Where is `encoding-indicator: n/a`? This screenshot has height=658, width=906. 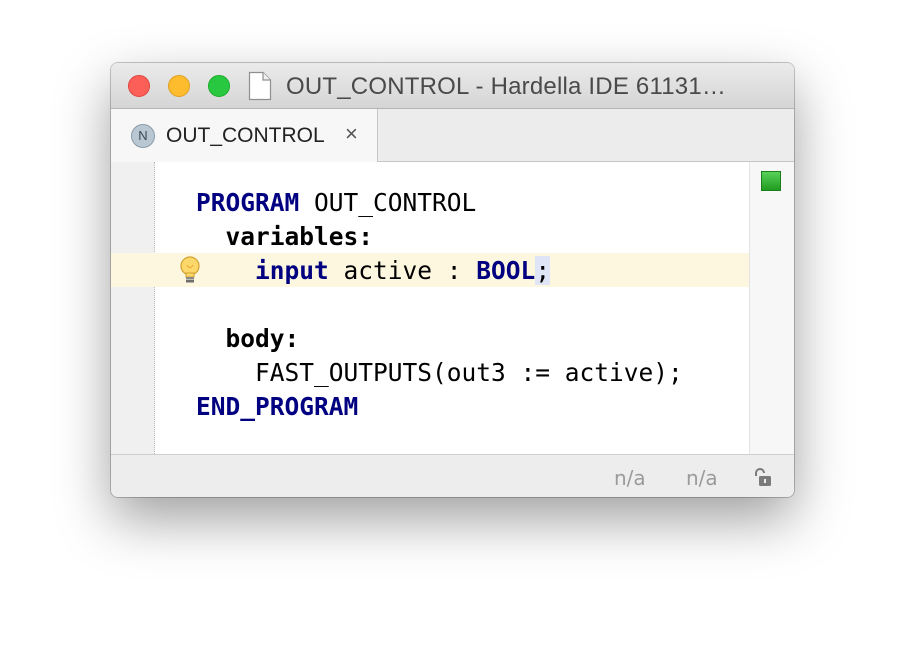
encoding-indicator: n/a is located at coordinates (702, 478).